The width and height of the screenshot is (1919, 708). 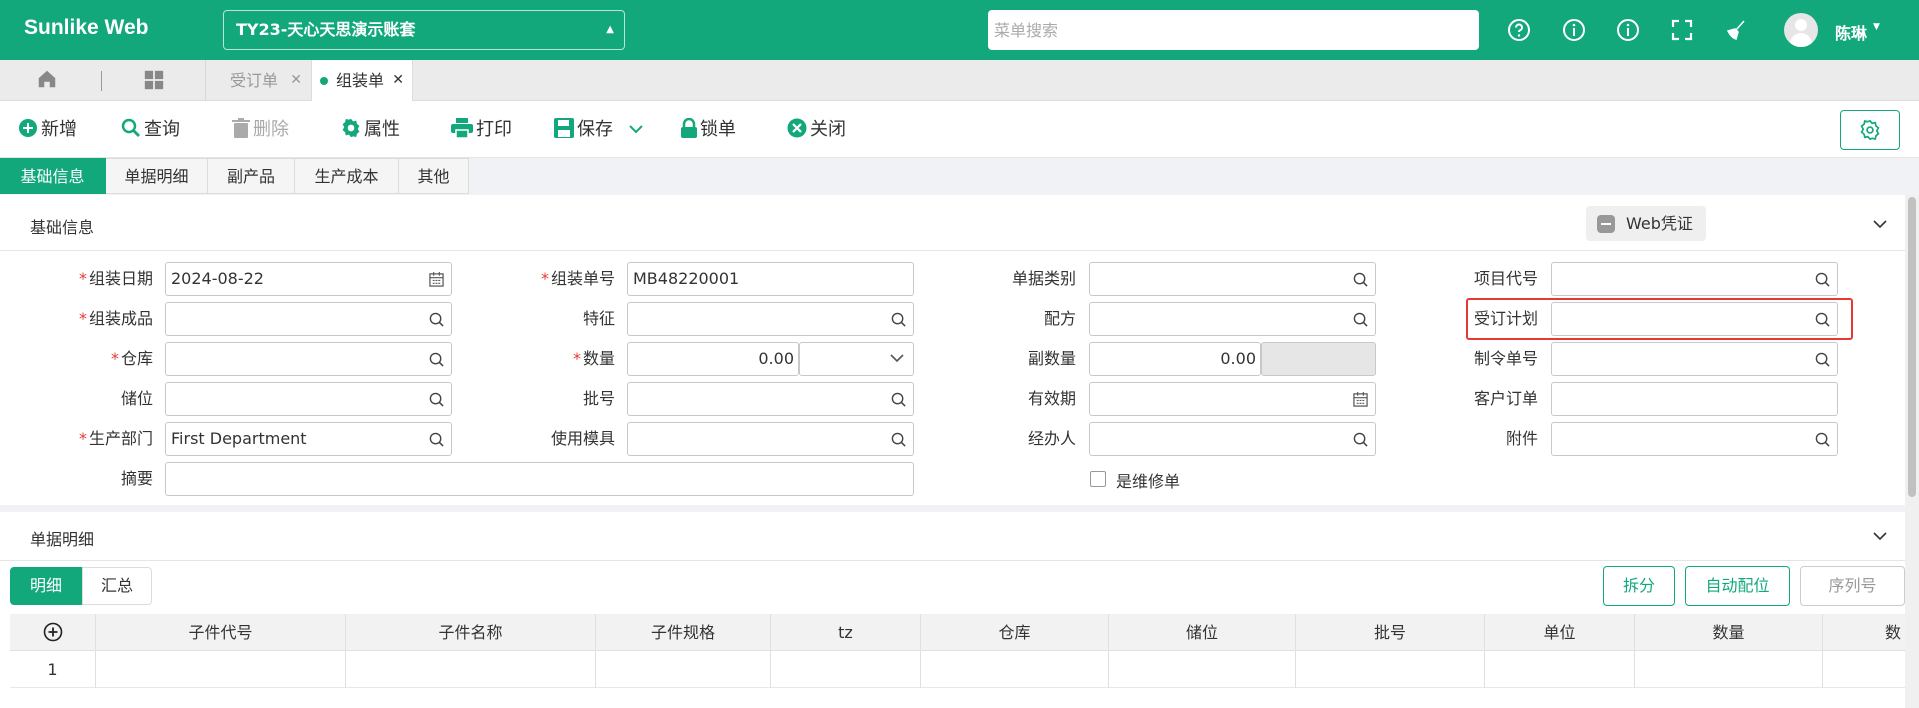 What do you see at coordinates (1646, 223) in the screenshot?
I see `web-voucher-button: Web凭证` at bounding box center [1646, 223].